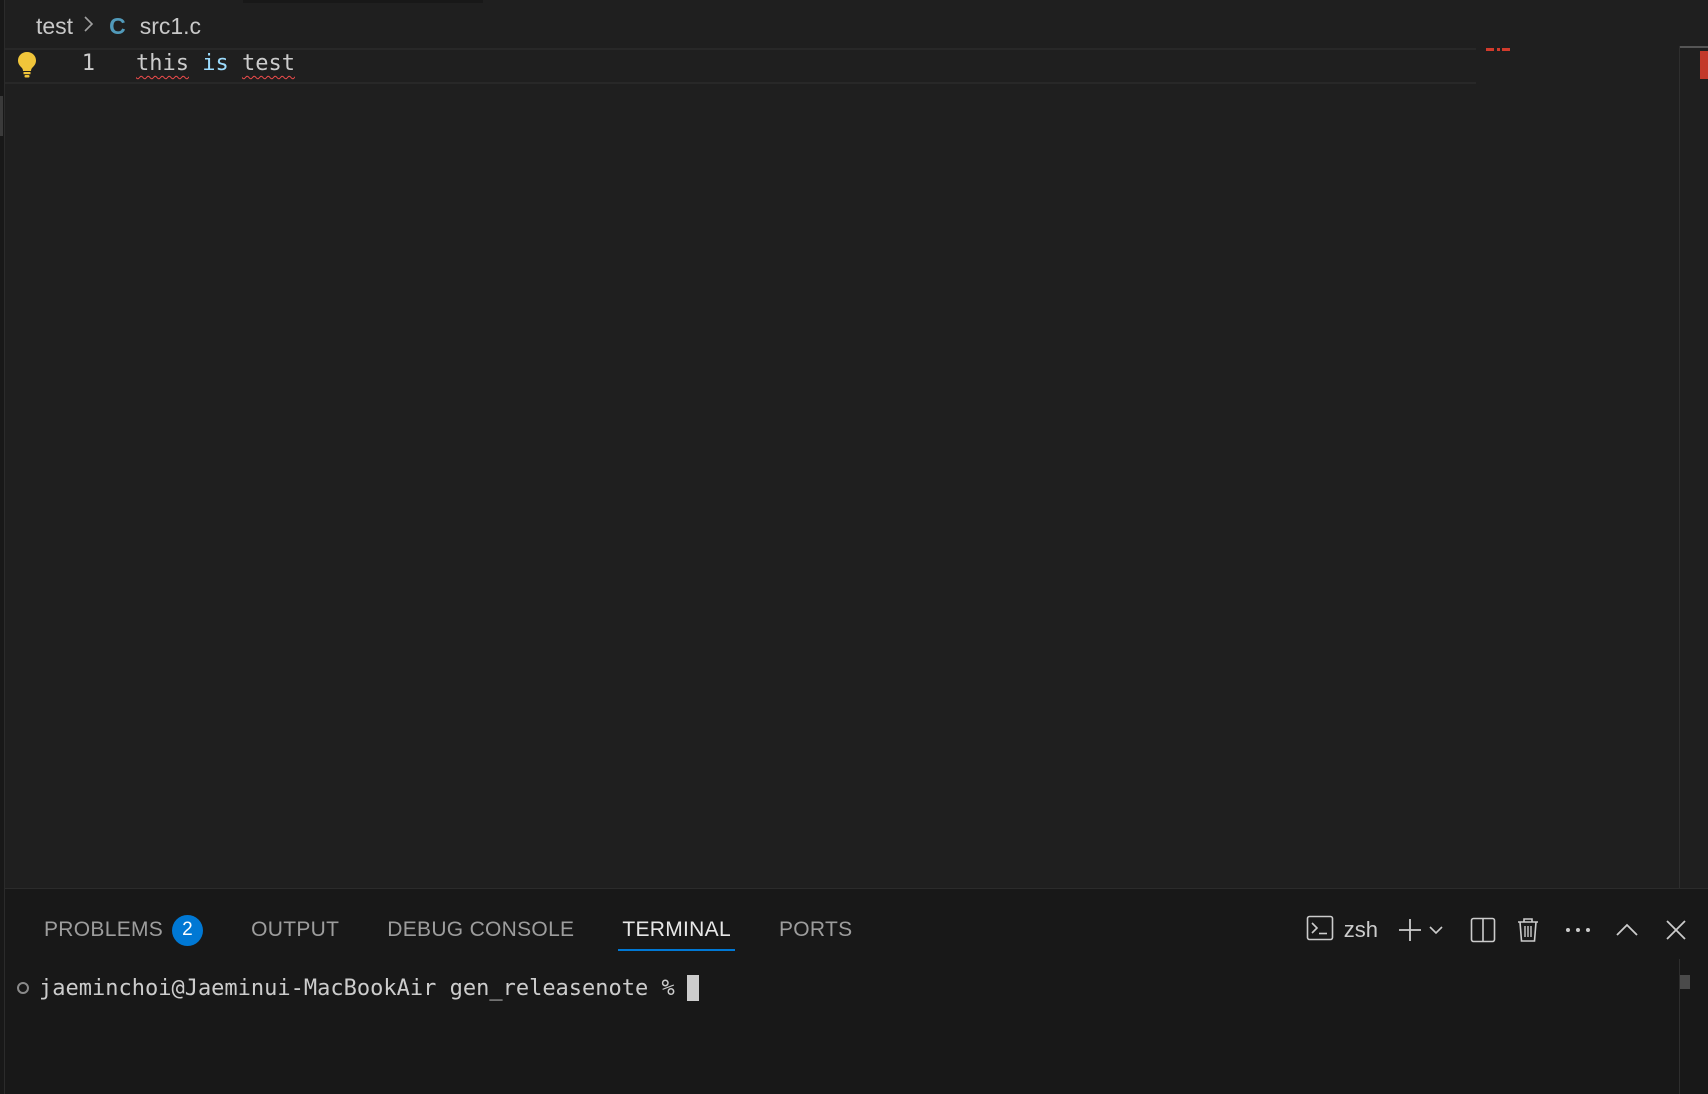  What do you see at coordinates (1627, 930) in the screenshot?
I see `chevron-up-icon` at bounding box center [1627, 930].